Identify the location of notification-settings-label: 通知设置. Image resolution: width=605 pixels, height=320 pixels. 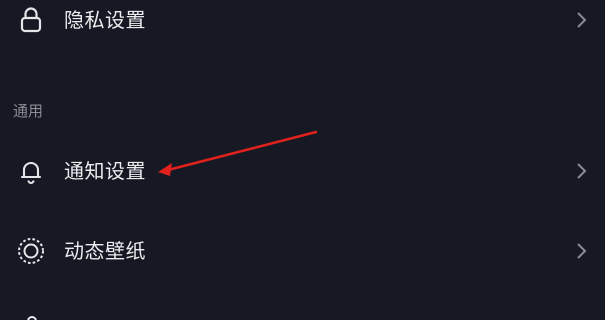
(105, 171).